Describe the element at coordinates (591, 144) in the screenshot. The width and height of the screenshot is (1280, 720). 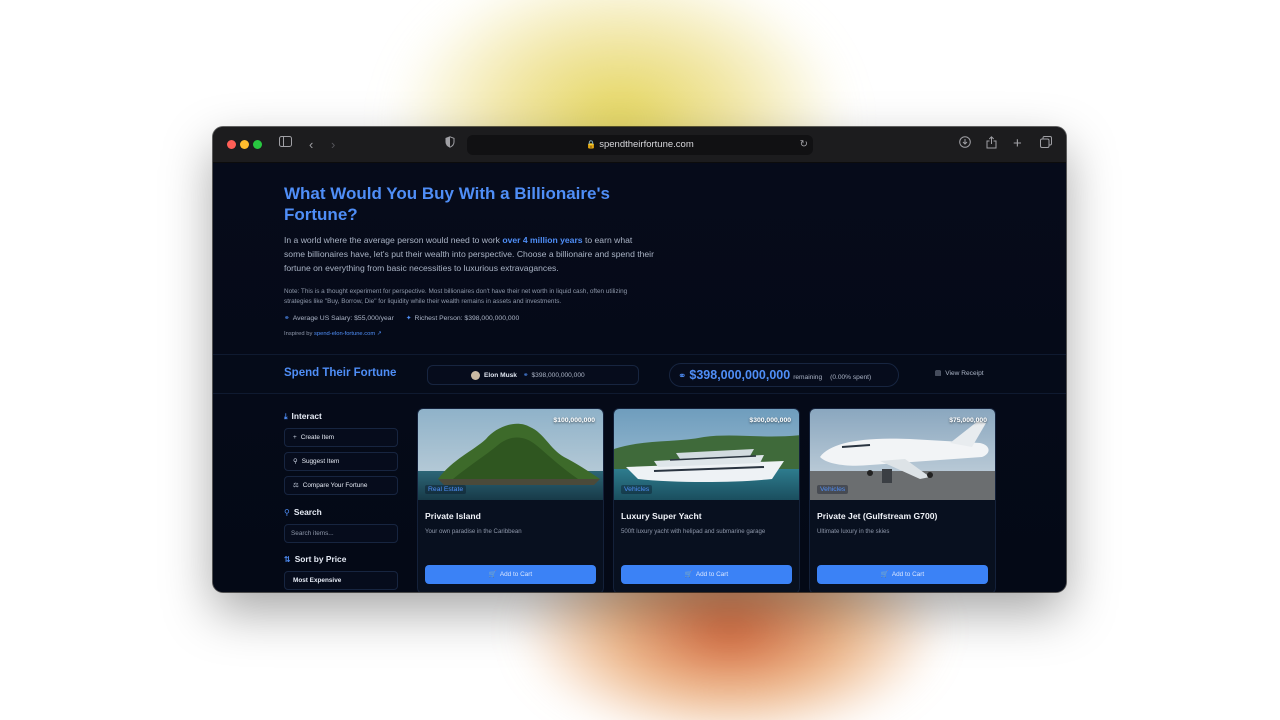
I see `lock-icon: 🔒` at that location.